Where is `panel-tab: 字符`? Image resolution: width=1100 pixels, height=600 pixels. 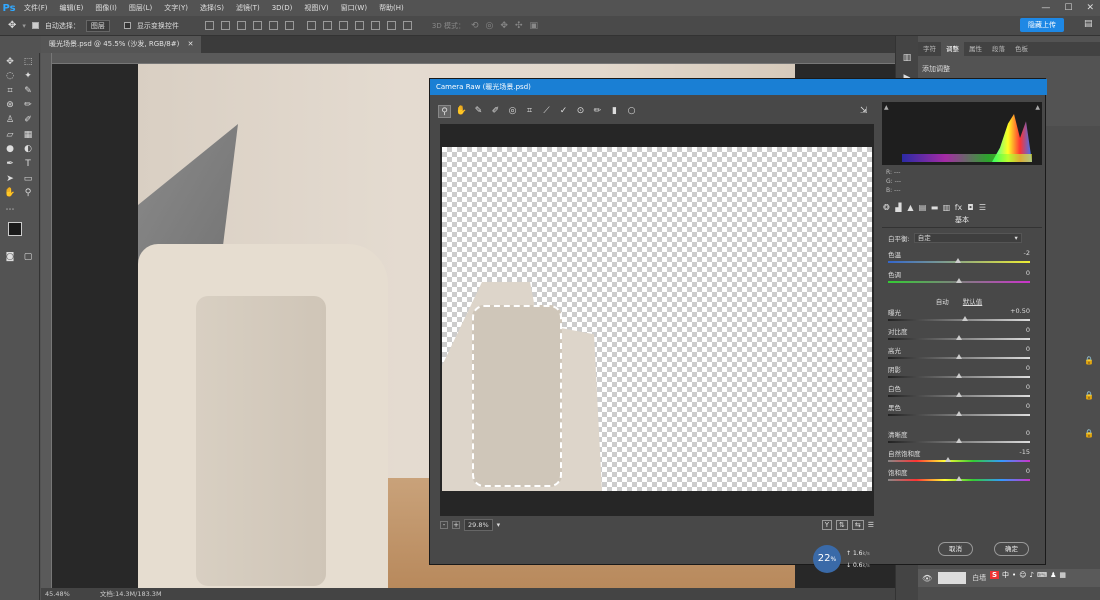
panel-tab: 字符 is located at coordinates (929, 49).